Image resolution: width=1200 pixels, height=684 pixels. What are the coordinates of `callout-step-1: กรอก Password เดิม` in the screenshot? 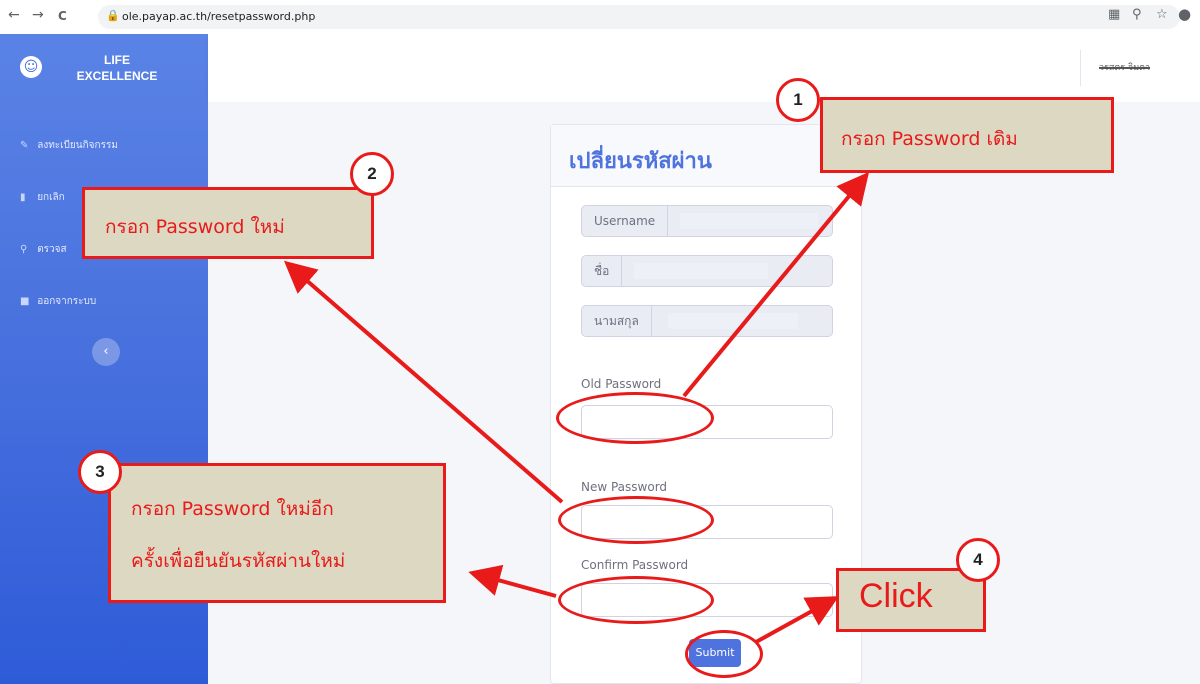 It's located at (967, 135).